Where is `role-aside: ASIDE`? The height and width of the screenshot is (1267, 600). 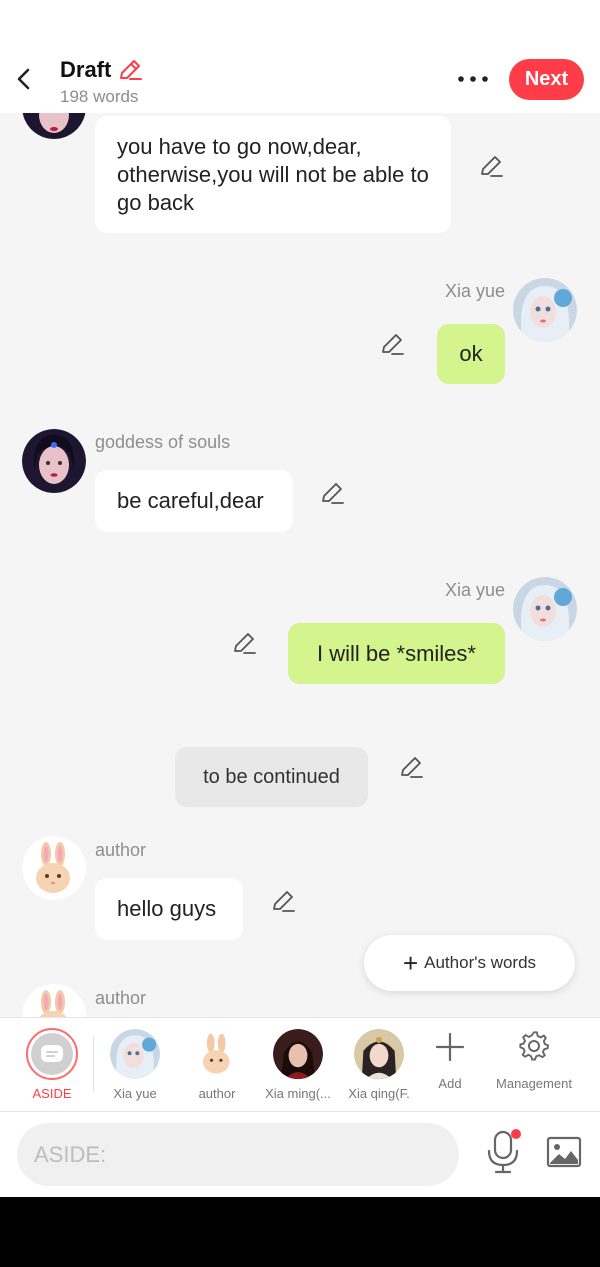
role-aside: ASIDE is located at coordinates (52, 1065).